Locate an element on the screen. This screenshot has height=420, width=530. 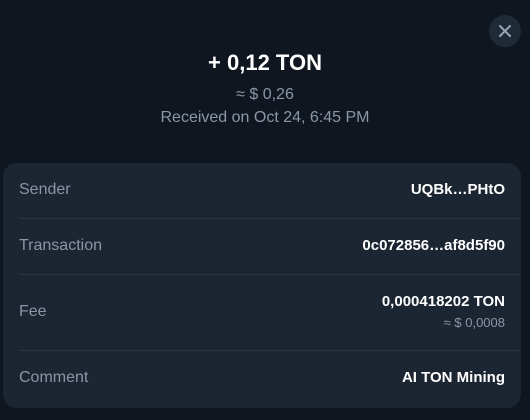
comment-label: Comment is located at coordinates (54, 377).